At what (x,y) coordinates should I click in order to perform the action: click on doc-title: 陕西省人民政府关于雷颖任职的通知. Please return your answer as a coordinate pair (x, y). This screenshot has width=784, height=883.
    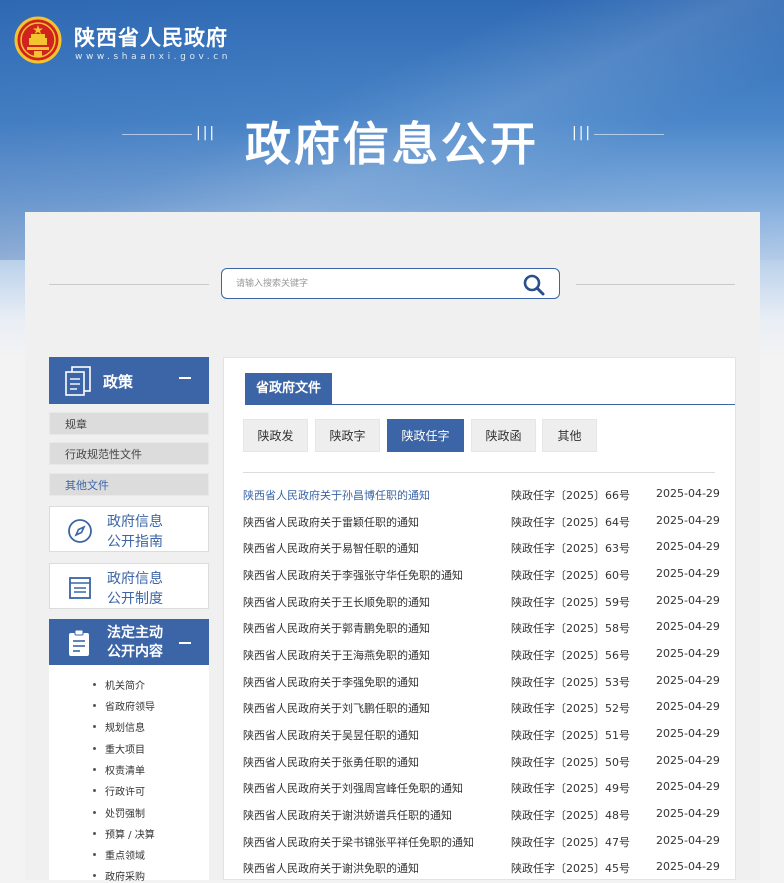
    Looking at the image, I should click on (331, 522).